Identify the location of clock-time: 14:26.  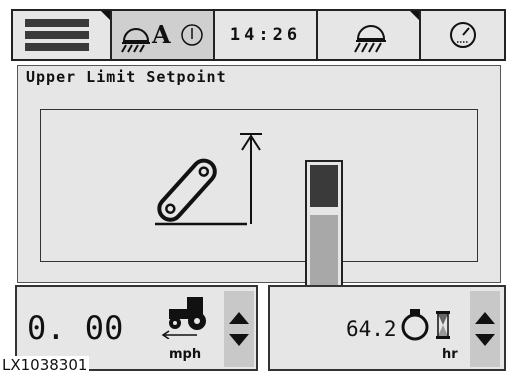
(265, 35).